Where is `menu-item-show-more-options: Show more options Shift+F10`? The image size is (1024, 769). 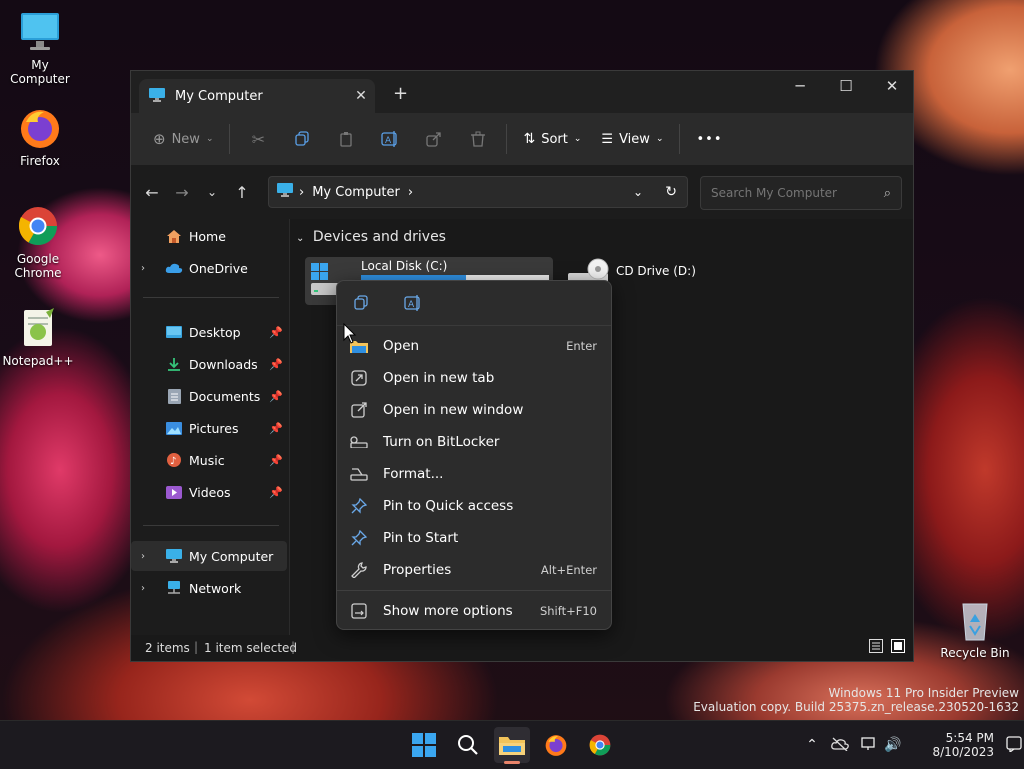 menu-item-show-more-options: Show more options Shift+F10 is located at coordinates (474, 611).